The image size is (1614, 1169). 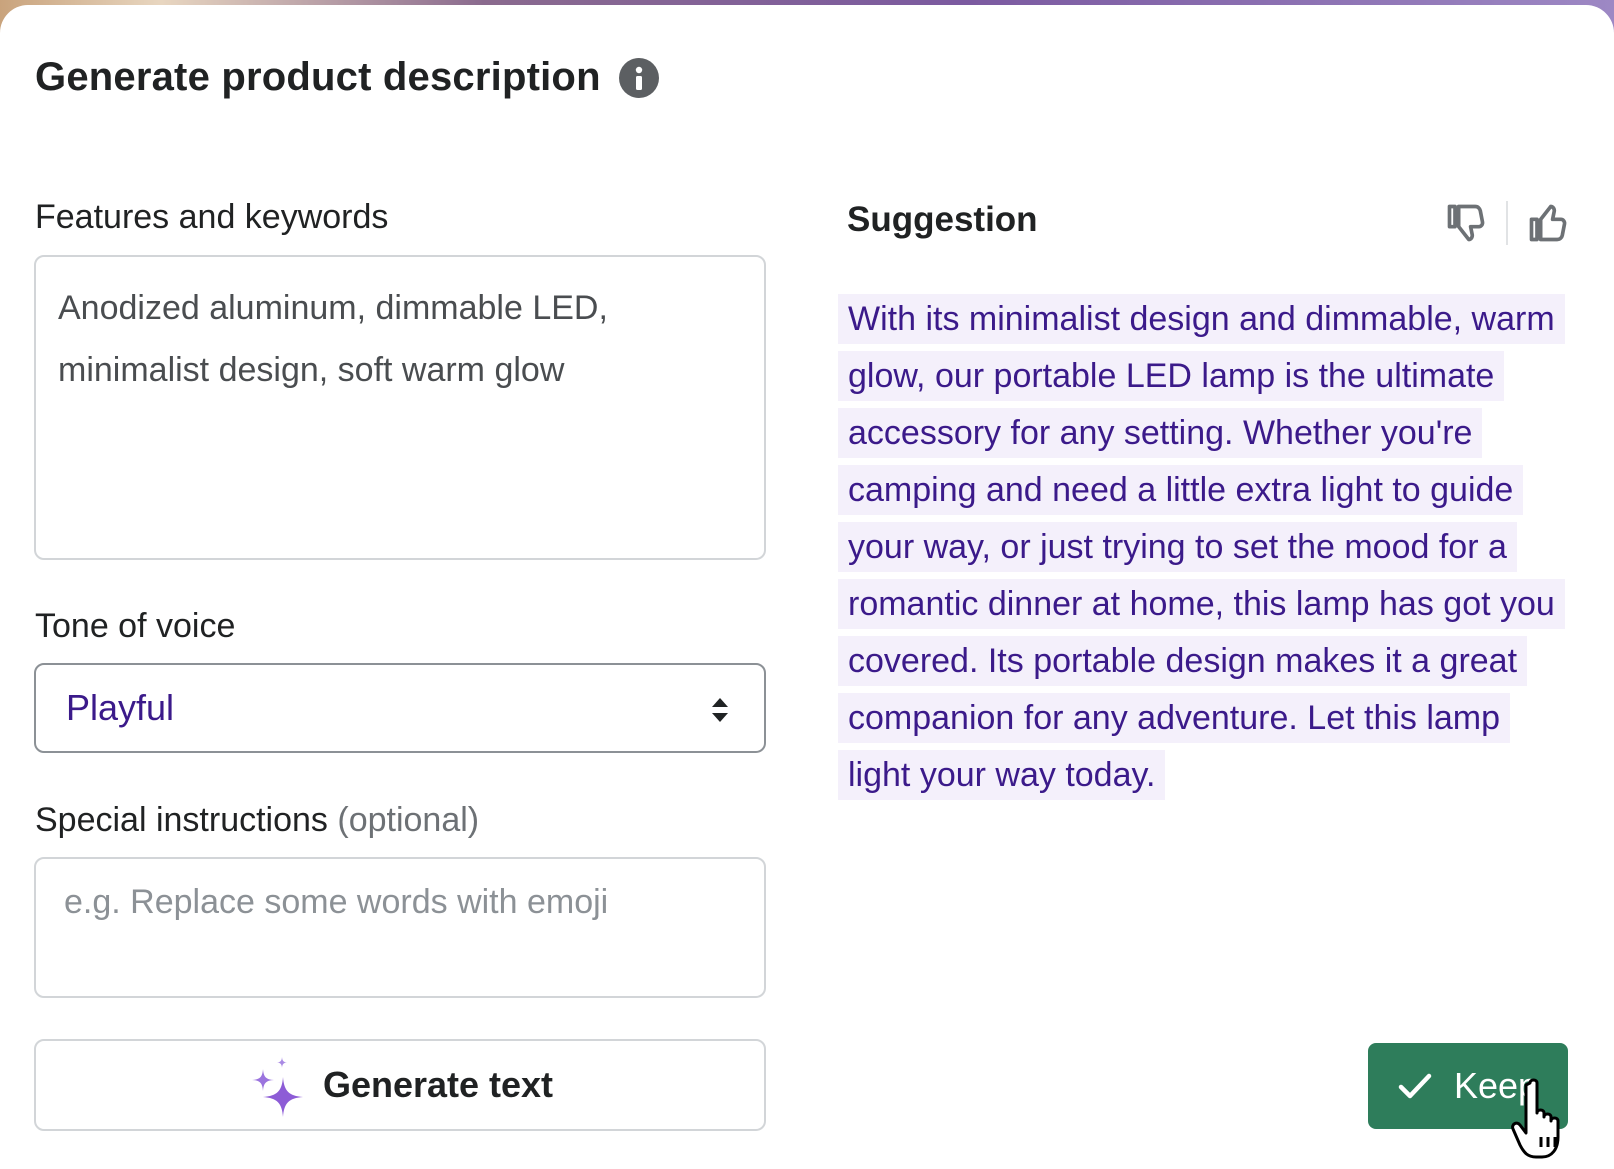 I want to click on modal-header: Generate product description, so click(x=347, y=77).